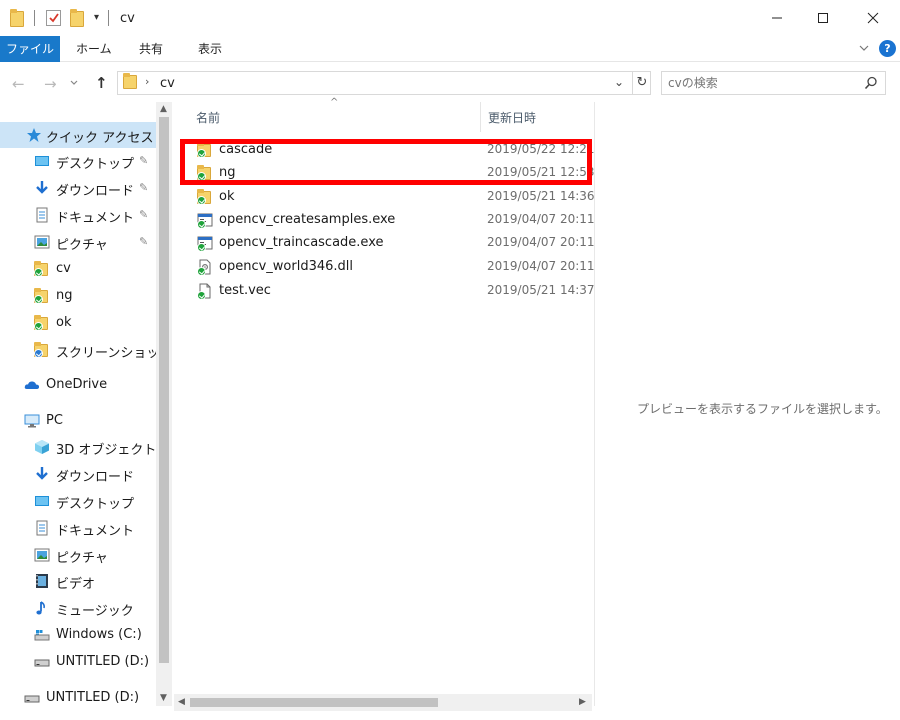  I want to click on close-icon, so click(873, 18).